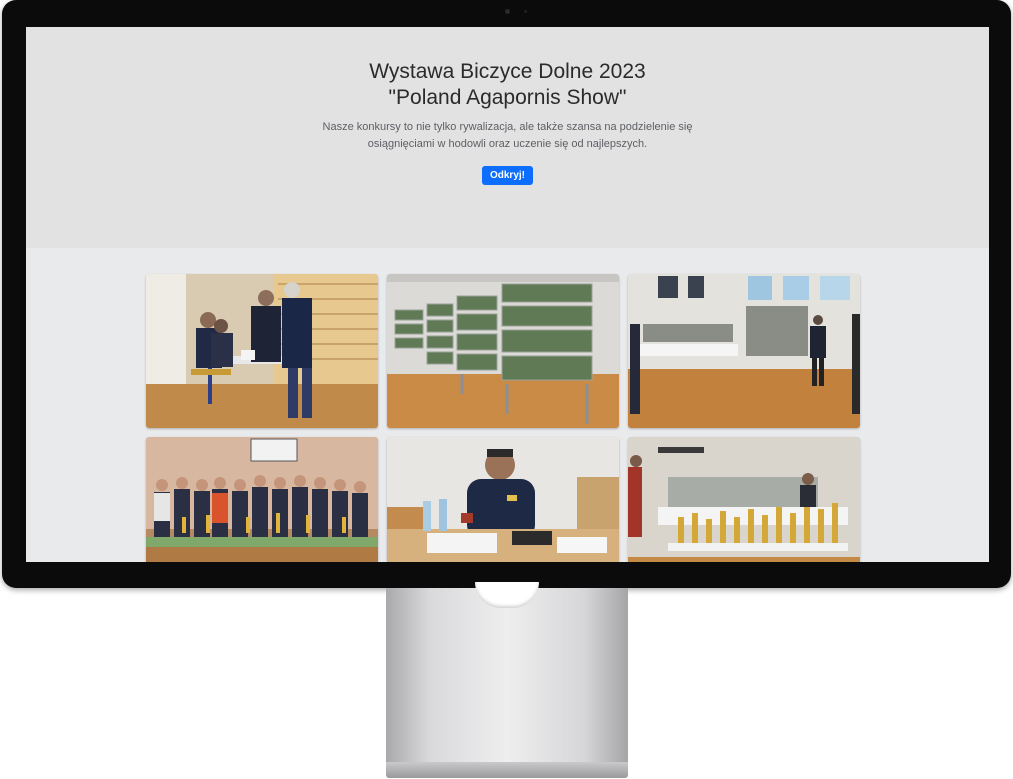 This screenshot has width=1013, height=779. I want to click on photo-group-icon, so click(262, 499).